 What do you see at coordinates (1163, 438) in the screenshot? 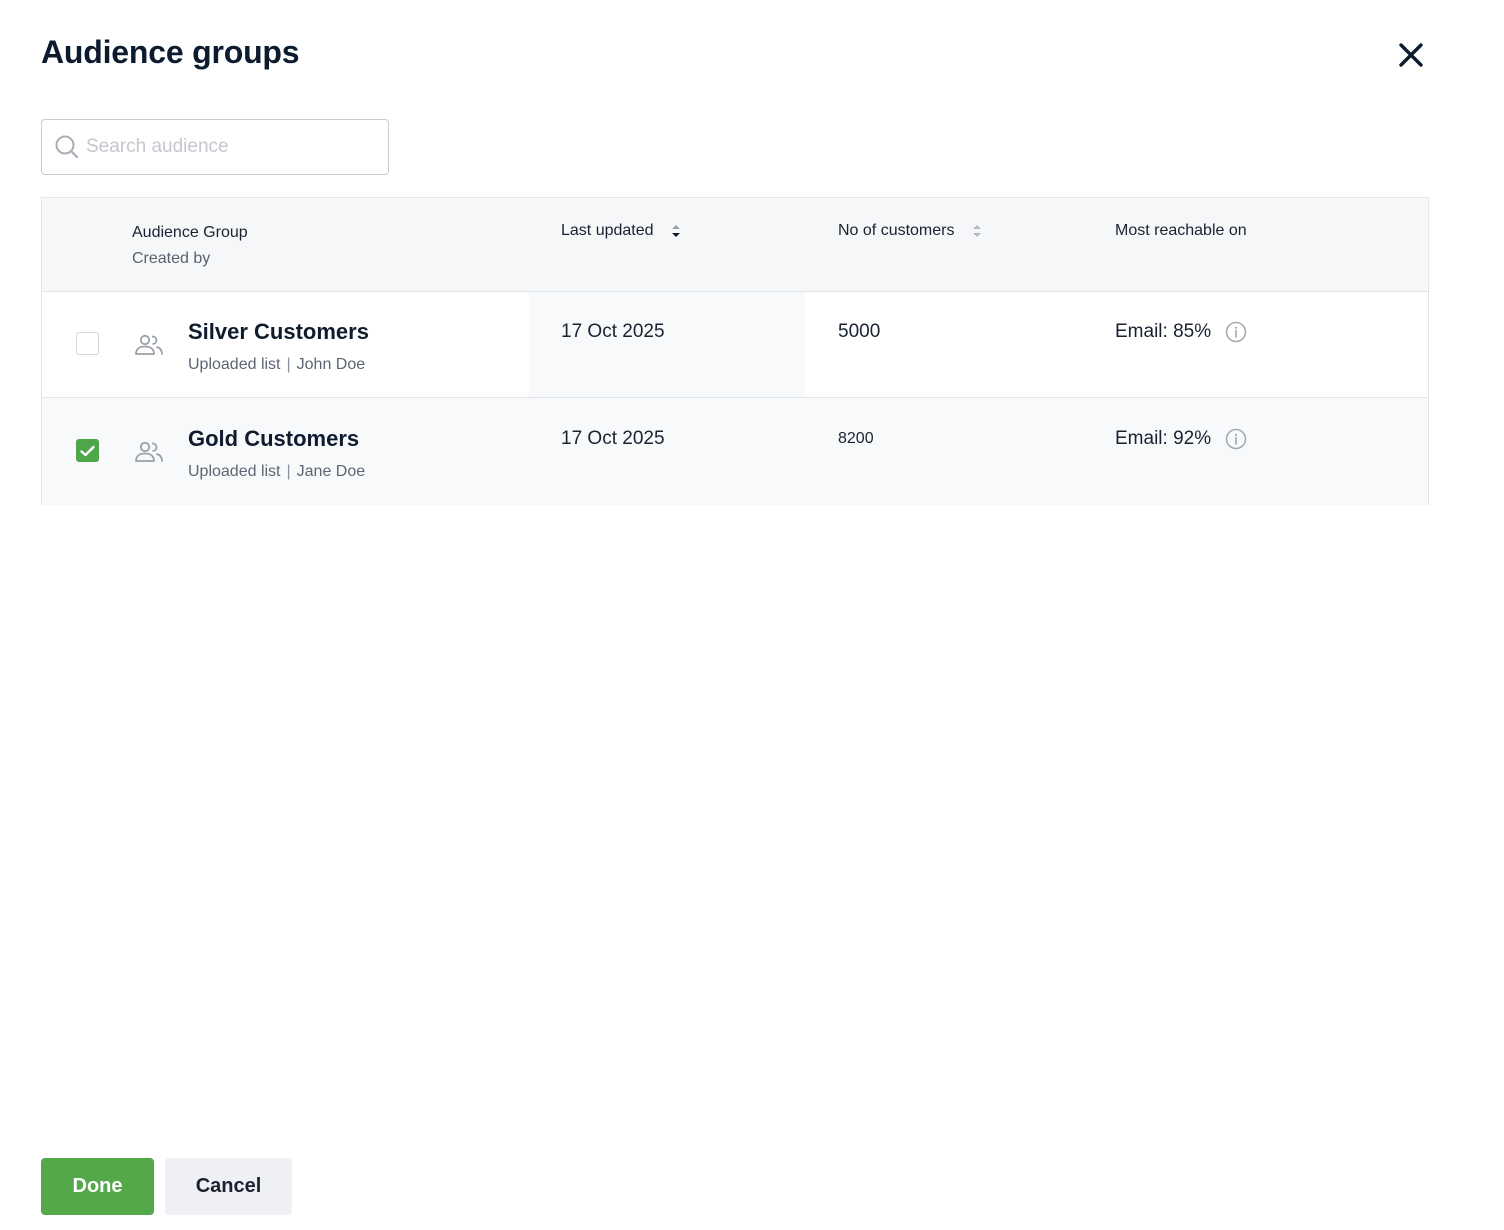
I see `reachable-value: Email: 92%` at bounding box center [1163, 438].